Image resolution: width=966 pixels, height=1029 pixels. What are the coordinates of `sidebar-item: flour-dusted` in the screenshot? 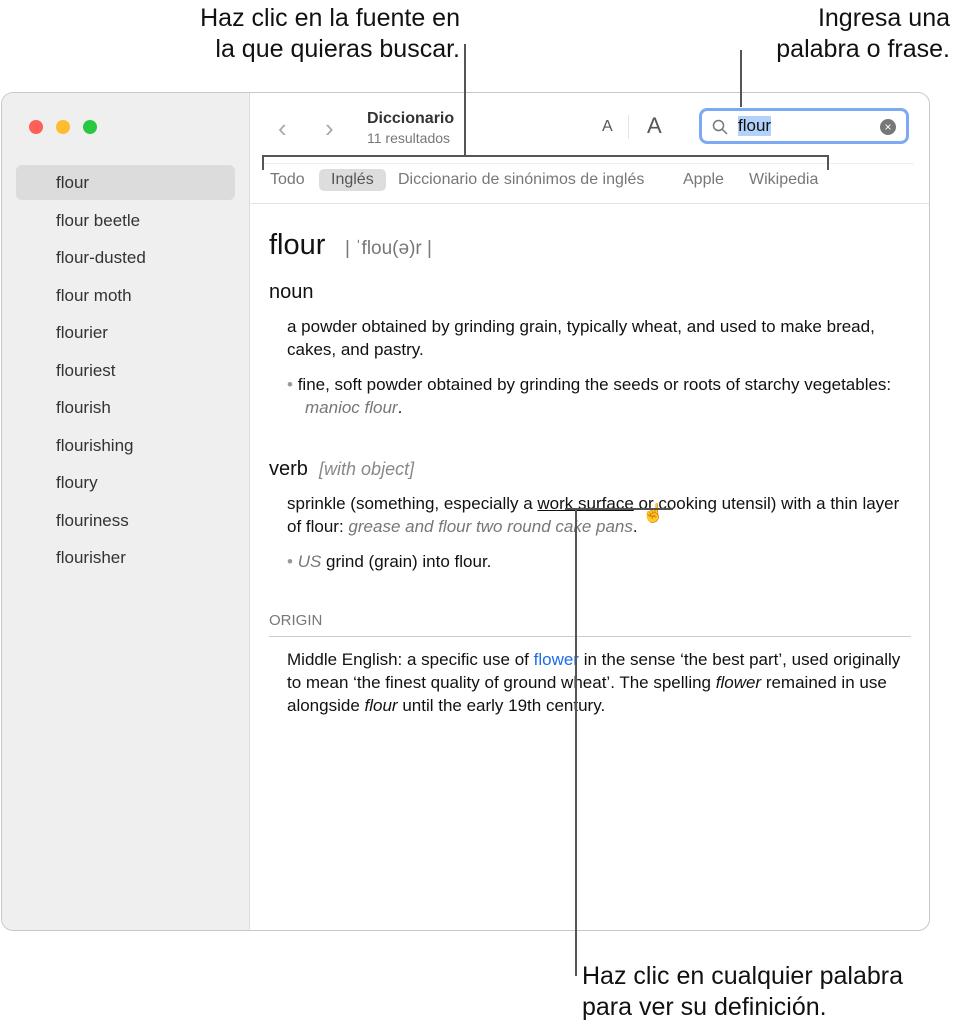 It's located at (125, 257).